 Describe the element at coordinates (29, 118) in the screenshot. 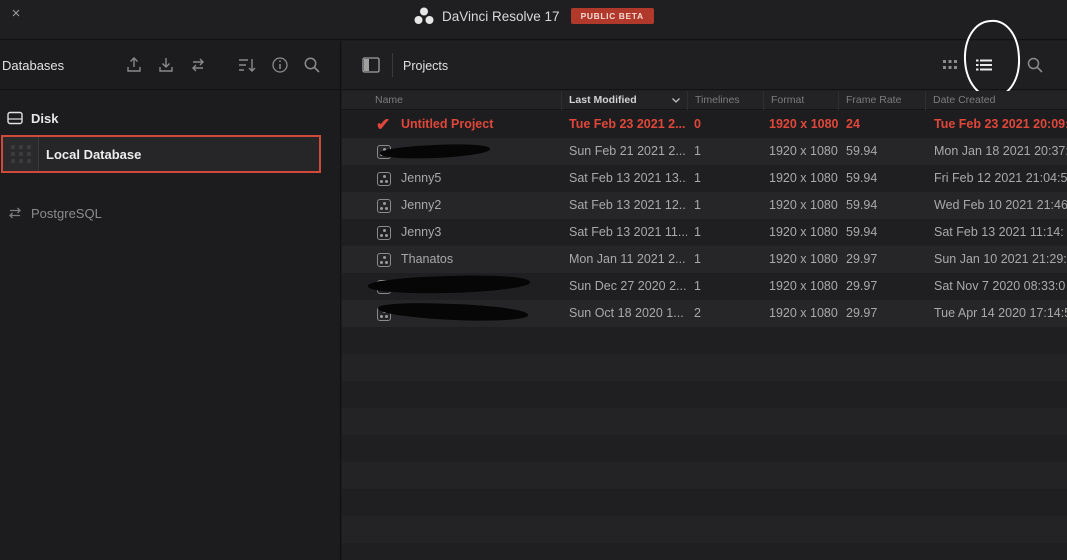

I see `disk-section-header: Disk` at that location.